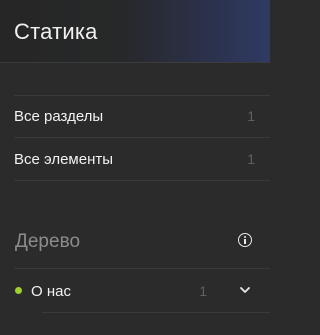 The height and width of the screenshot is (335, 320). What do you see at coordinates (56, 31) in the screenshot?
I see `panel-title: Статика` at bounding box center [56, 31].